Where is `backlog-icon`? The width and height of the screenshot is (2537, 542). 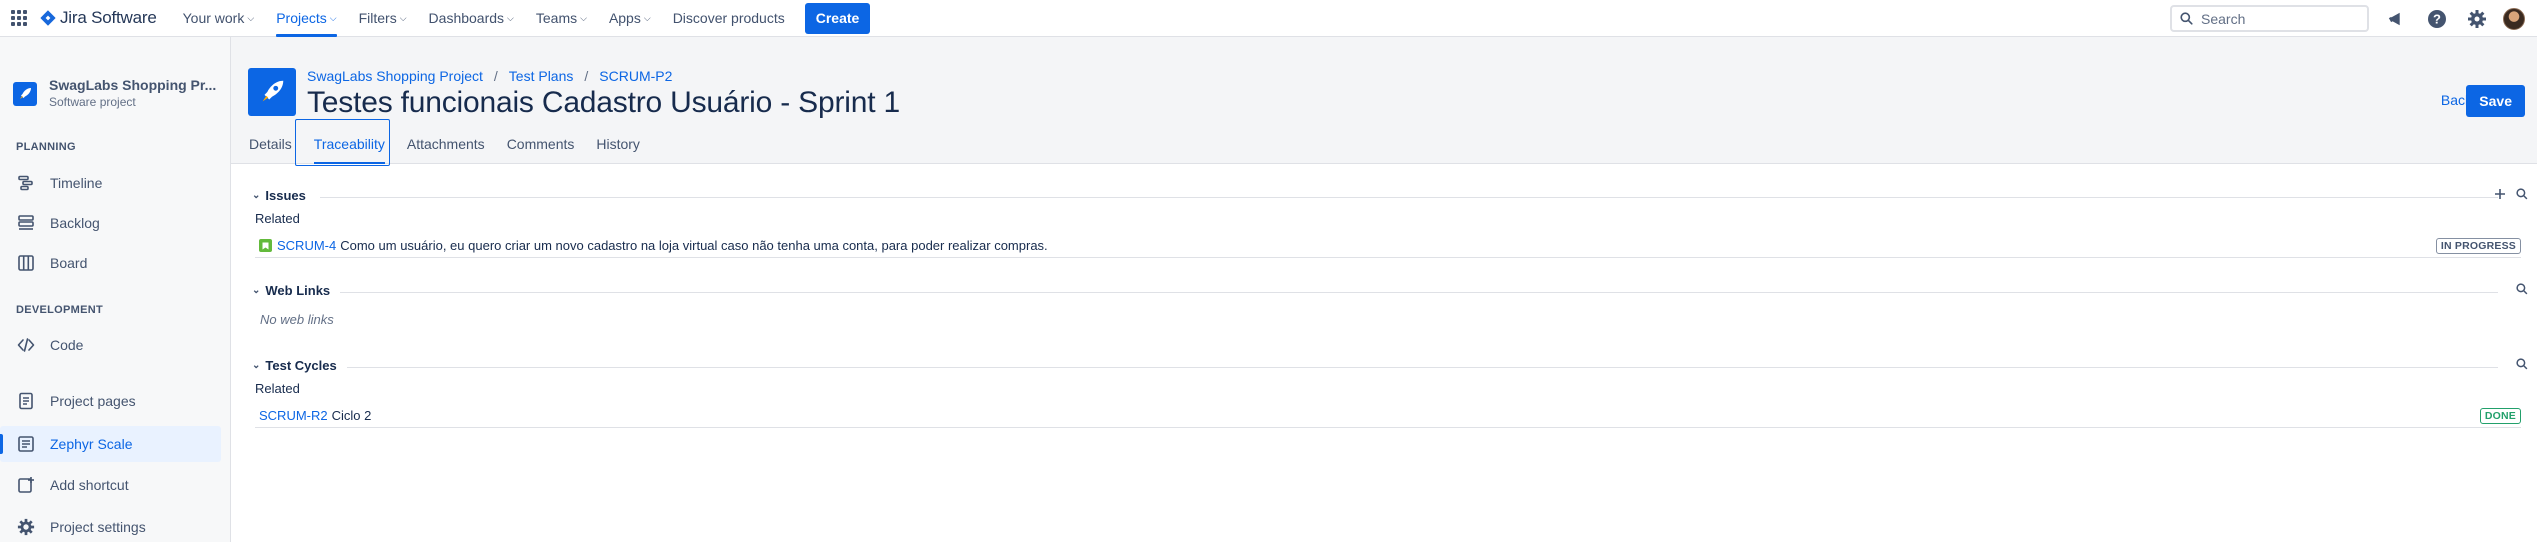
backlog-icon is located at coordinates (26, 223).